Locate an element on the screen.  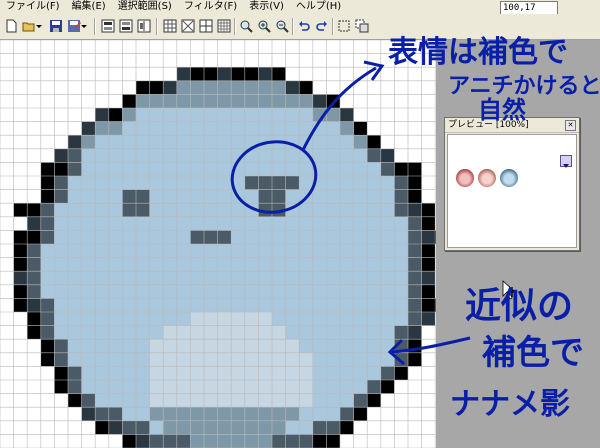
save-dropdown-icon is located at coordinates (84, 26).